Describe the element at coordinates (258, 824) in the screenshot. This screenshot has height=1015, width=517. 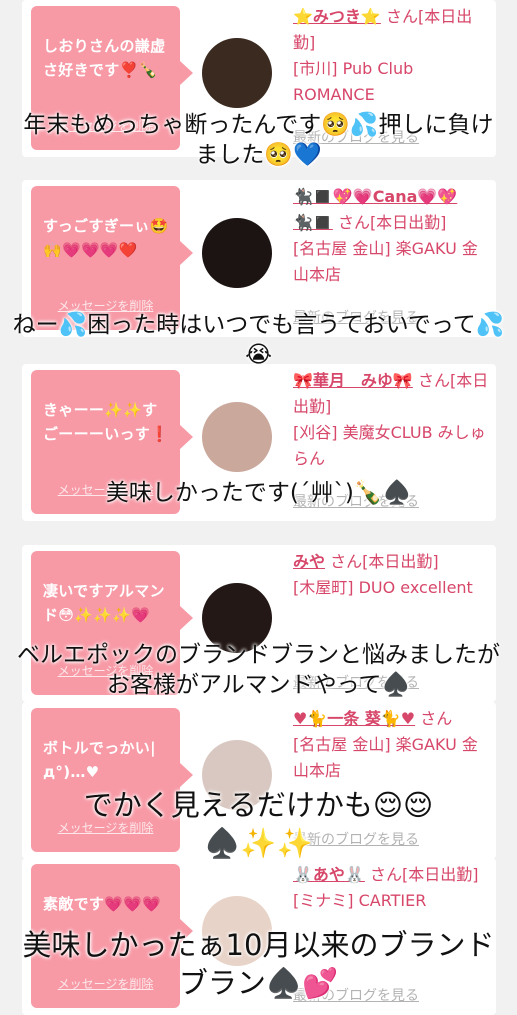
I see `overlay-caption: でかく見えるだけかも😌😌♠️✨✨` at that location.